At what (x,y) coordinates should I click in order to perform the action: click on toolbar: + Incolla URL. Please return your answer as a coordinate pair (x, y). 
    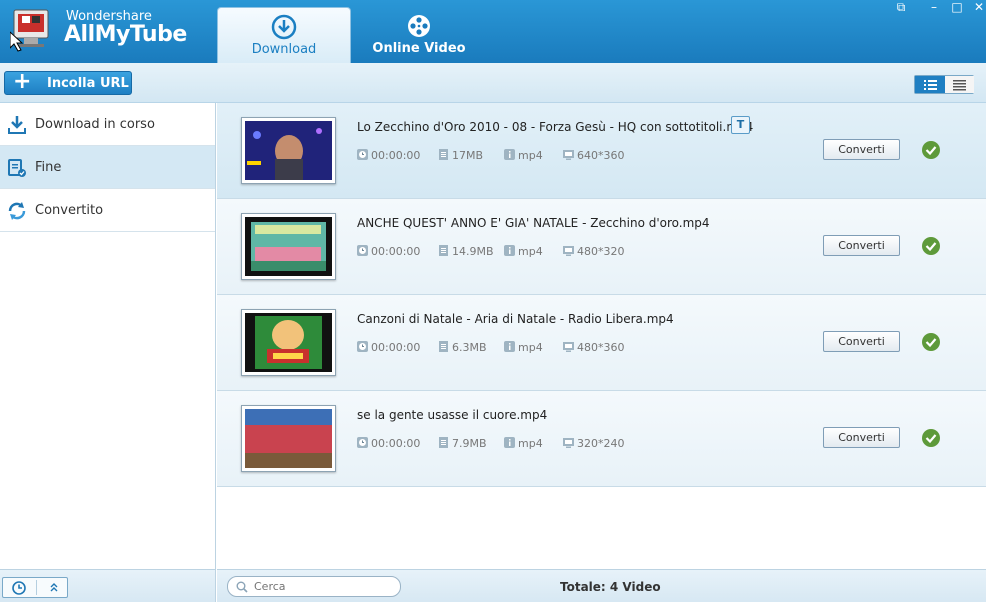
    Looking at the image, I should click on (493, 83).